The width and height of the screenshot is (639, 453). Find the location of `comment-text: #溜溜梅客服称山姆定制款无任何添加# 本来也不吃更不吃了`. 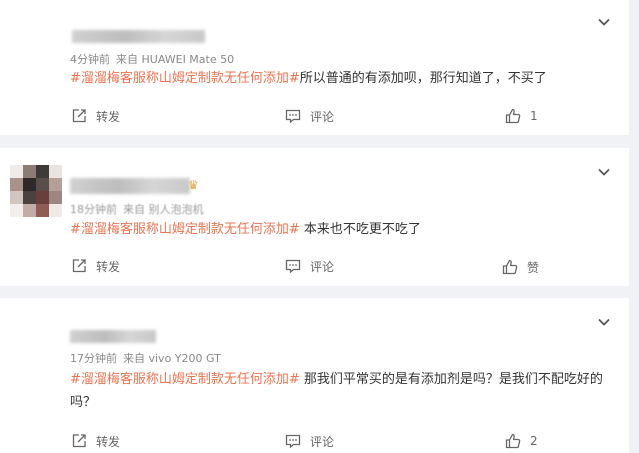

comment-text: #溜溜梅客服称山姆定制款无任何添加# 本来也不吃更不吃了 is located at coordinates (344, 229).